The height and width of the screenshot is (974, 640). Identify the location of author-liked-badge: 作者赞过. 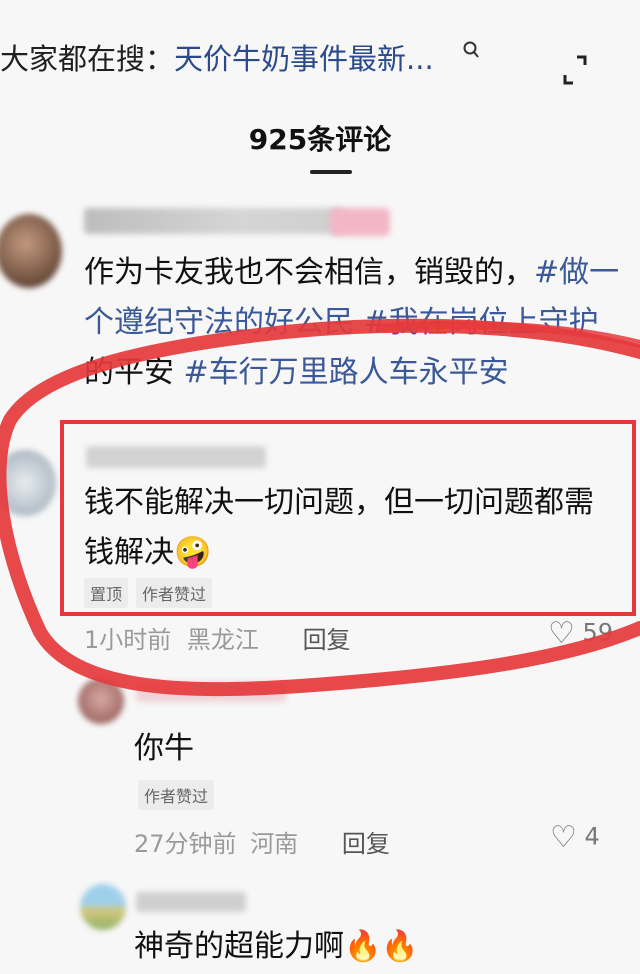
(176, 795).